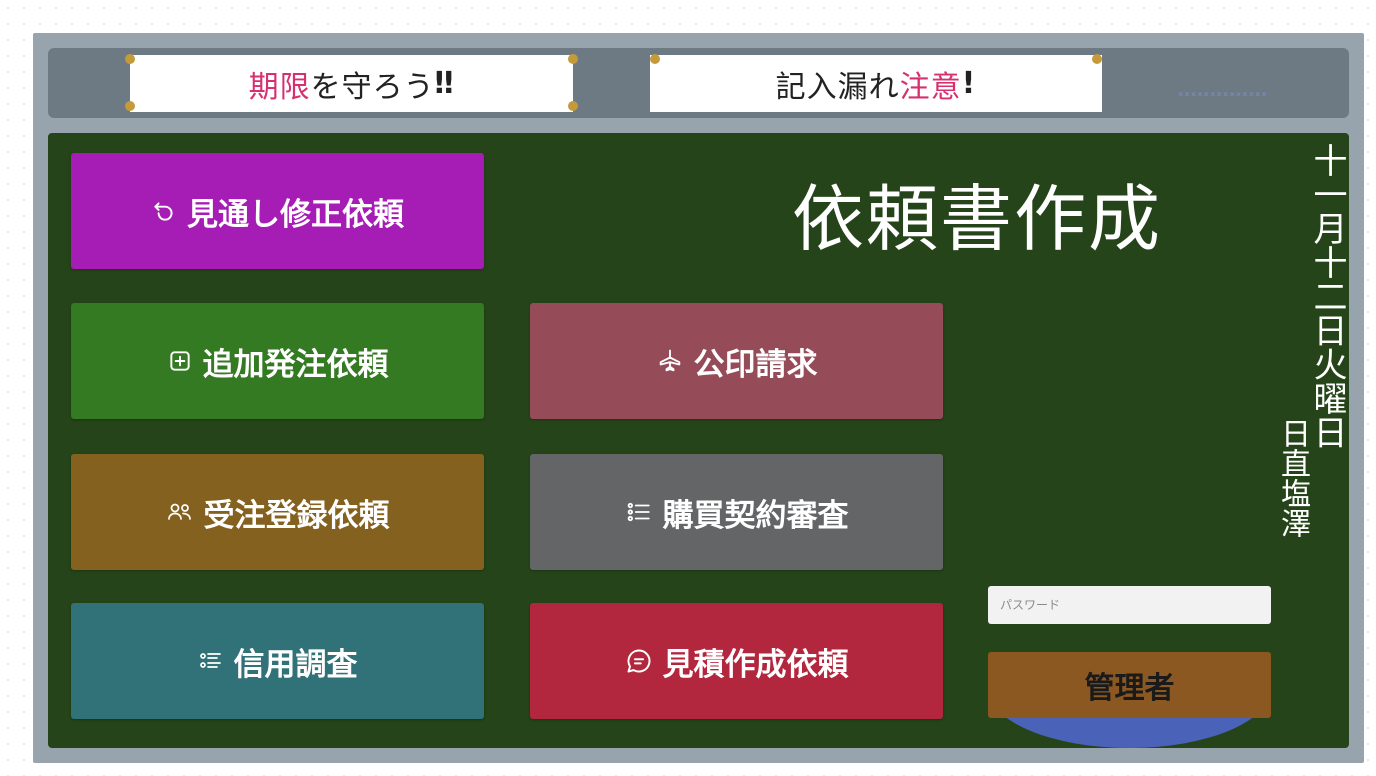 The width and height of the screenshot is (1376, 776). What do you see at coordinates (670, 361) in the screenshot?
I see `airplane-icon` at bounding box center [670, 361].